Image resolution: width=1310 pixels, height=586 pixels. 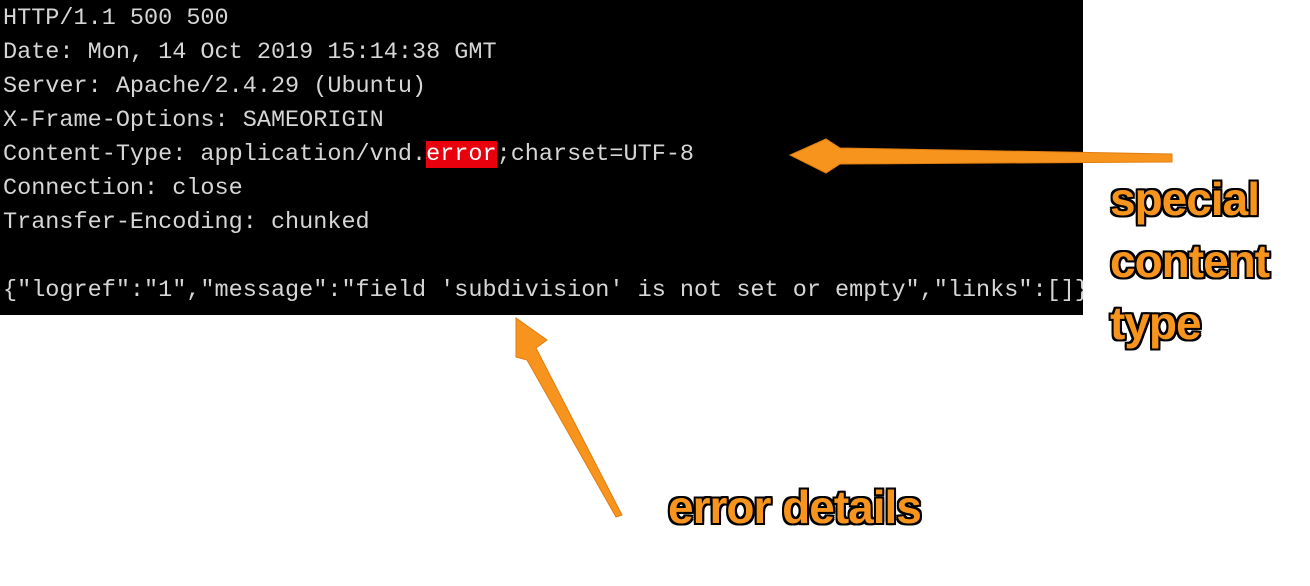 I want to click on annotation-line: special, so click(x=1185, y=199).